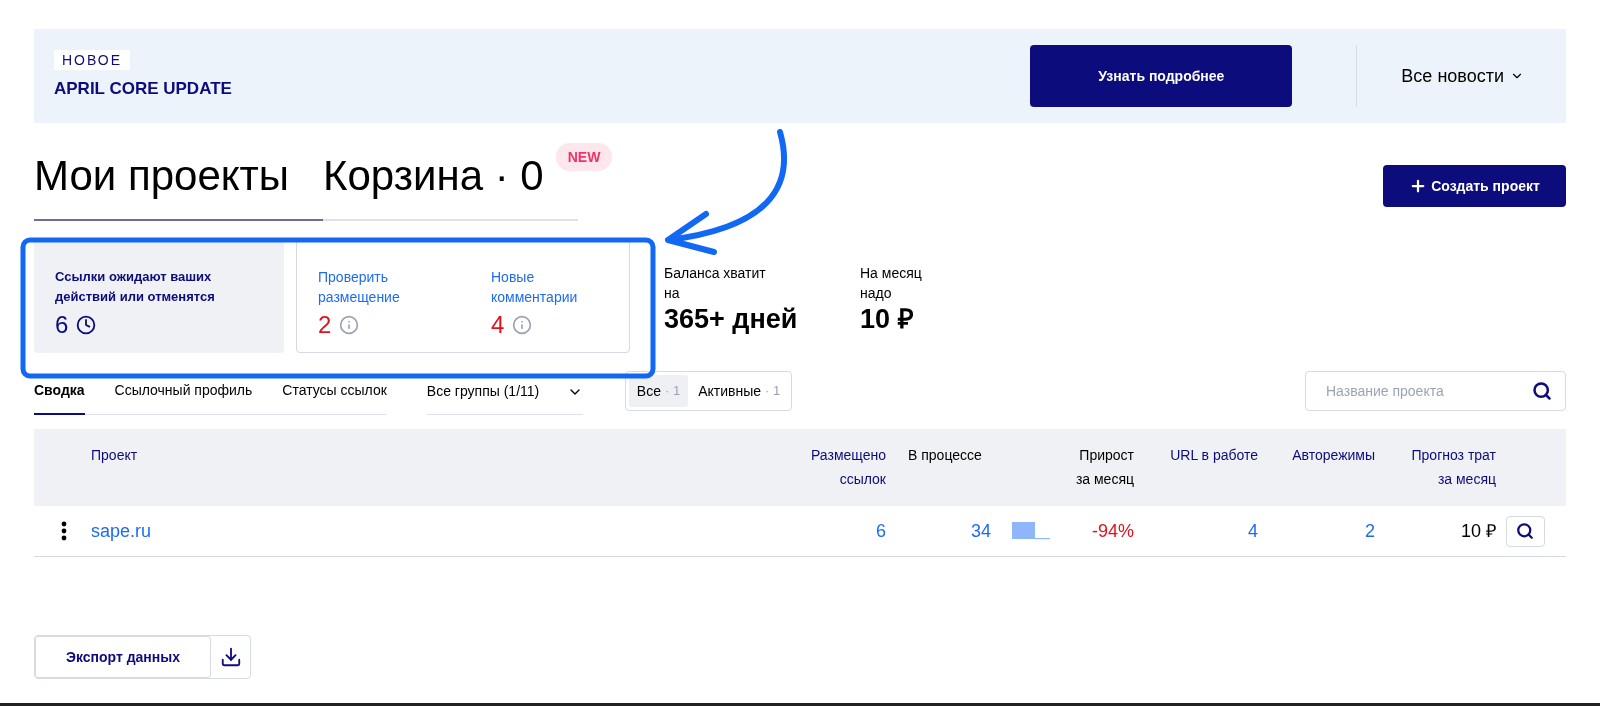  What do you see at coordinates (183, 397) in the screenshot?
I see `view-tab: Ссылочный профиль` at bounding box center [183, 397].